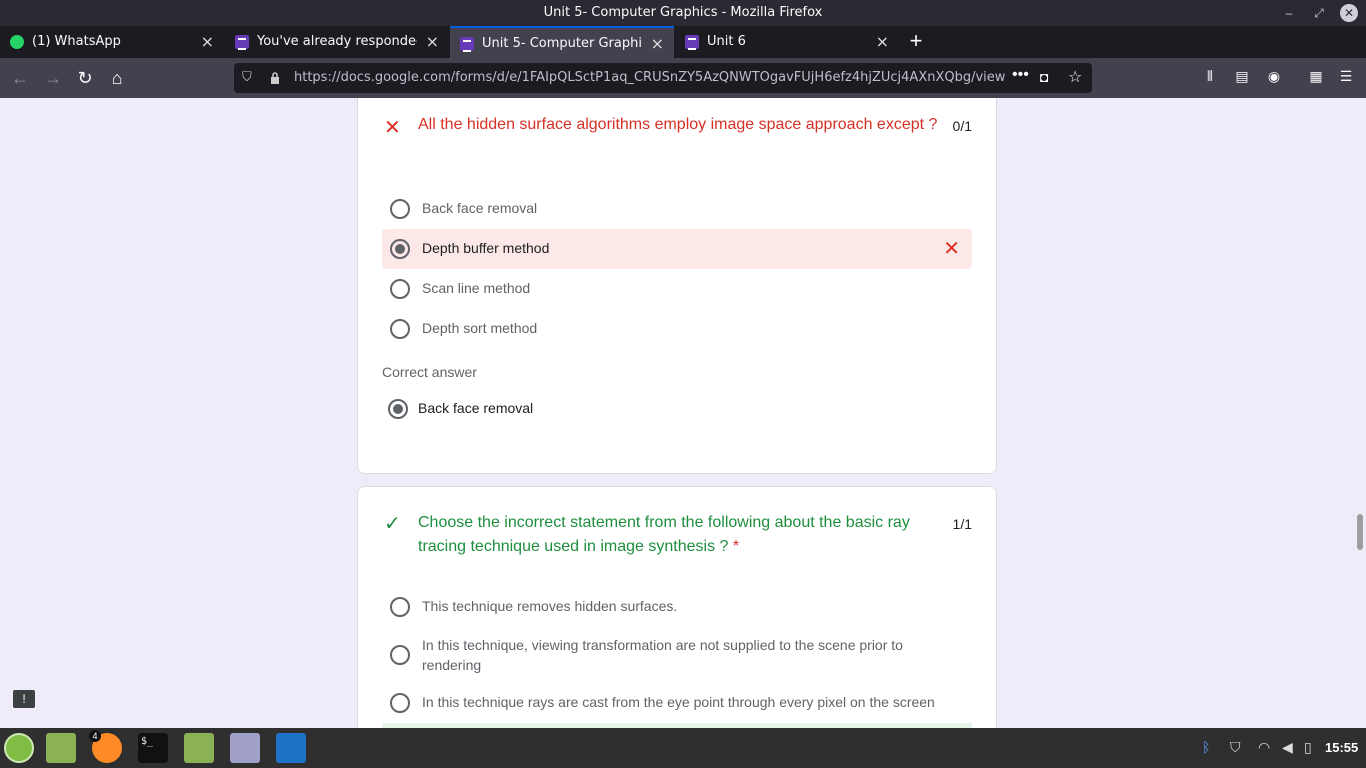 This screenshot has width=1366, height=768. I want to click on clock: 15:55, so click(1341, 747).